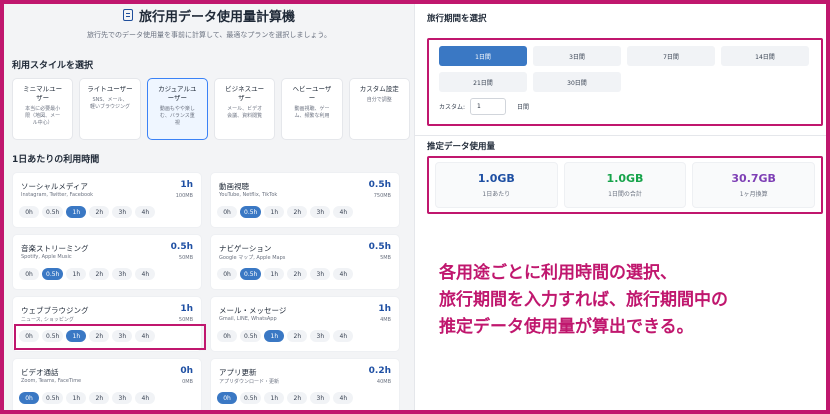  I want to click on usage-examples: Google マップ, Apple Maps, so click(252, 258).